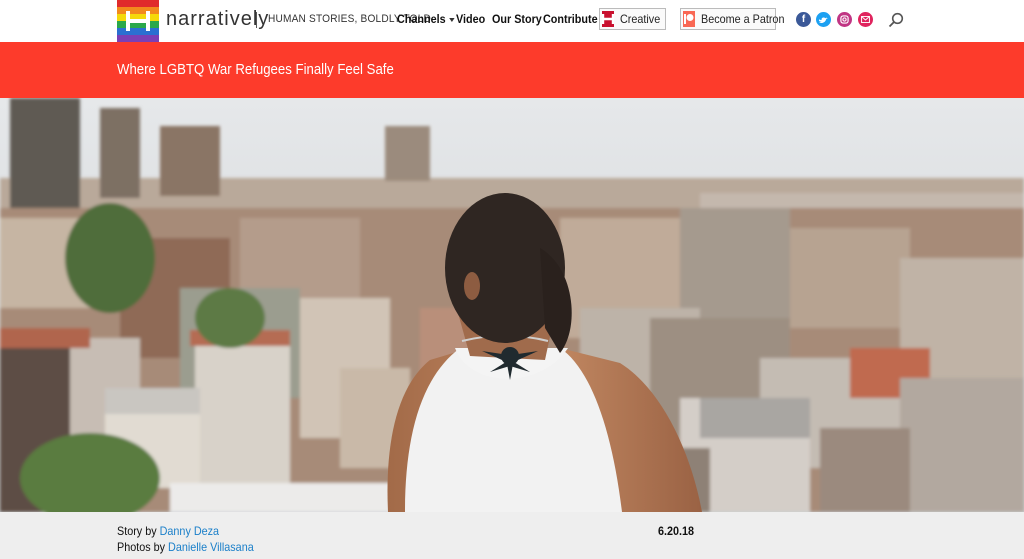 This screenshot has width=1024, height=559. What do you see at coordinates (844, 19) in the screenshot?
I see `instagram-icon` at bounding box center [844, 19].